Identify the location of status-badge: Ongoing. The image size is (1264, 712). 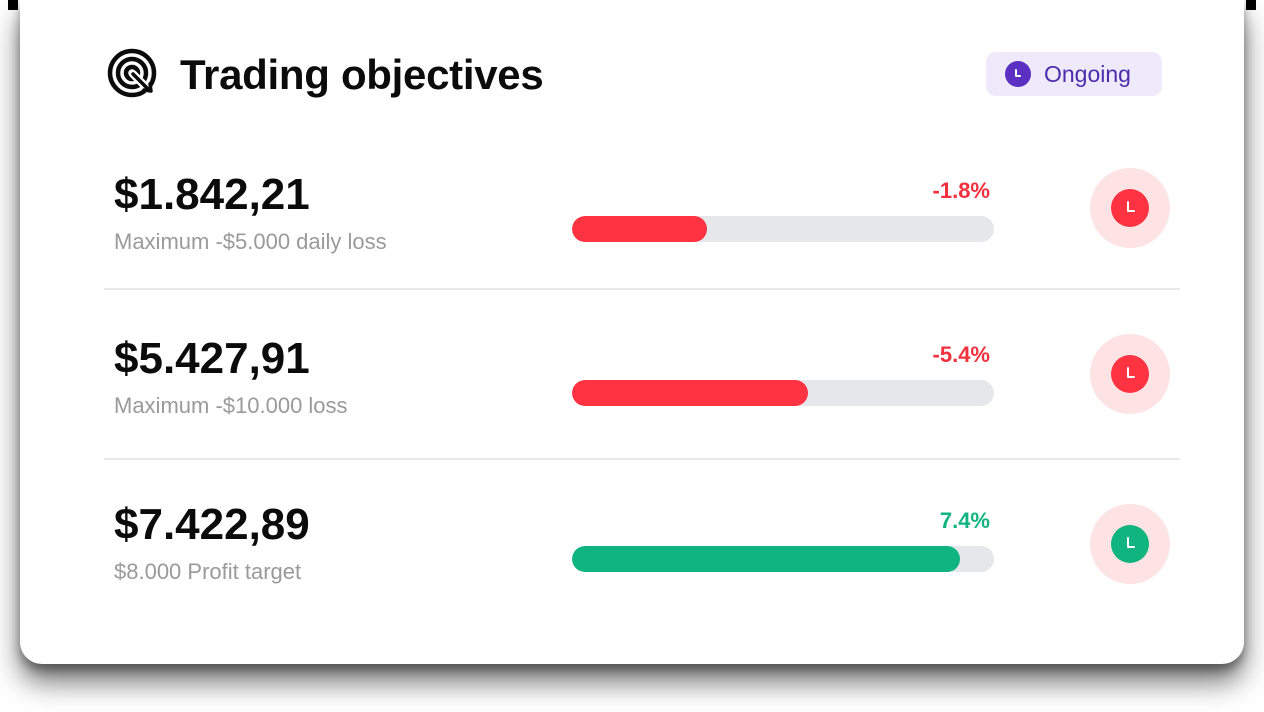
(1074, 74).